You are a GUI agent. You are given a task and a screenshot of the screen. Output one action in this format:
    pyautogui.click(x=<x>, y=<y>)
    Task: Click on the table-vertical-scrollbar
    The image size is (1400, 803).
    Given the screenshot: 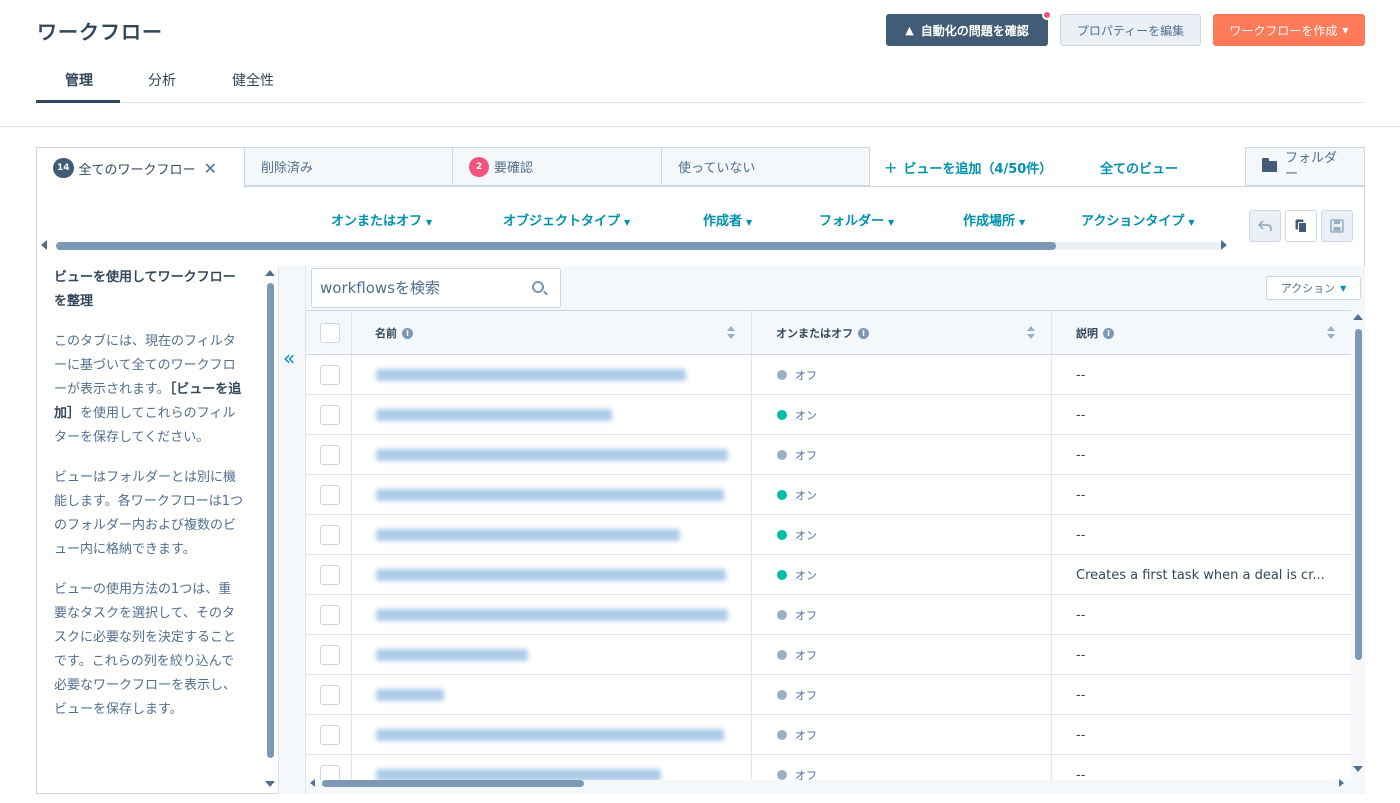 What is the action you would take?
    pyautogui.click(x=1358, y=545)
    